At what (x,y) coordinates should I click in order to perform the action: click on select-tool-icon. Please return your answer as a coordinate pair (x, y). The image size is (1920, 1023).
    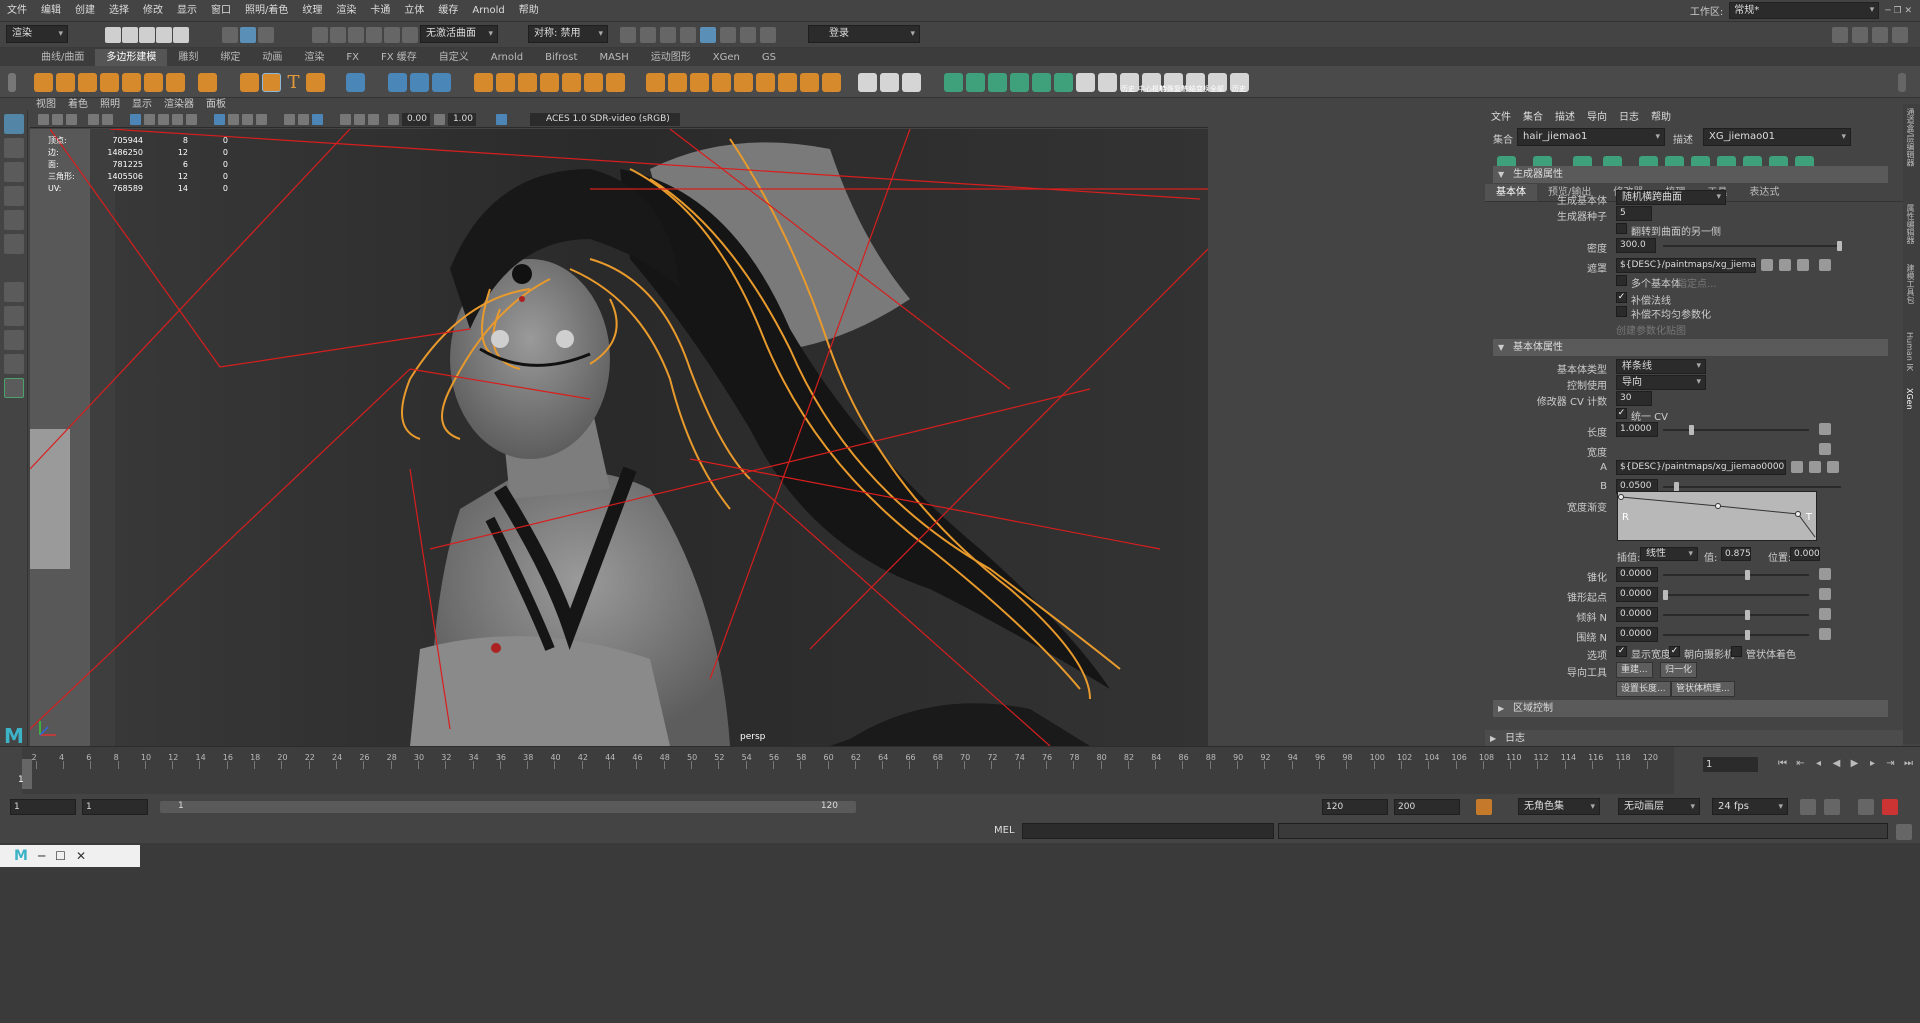
    Looking at the image, I should click on (14, 124).